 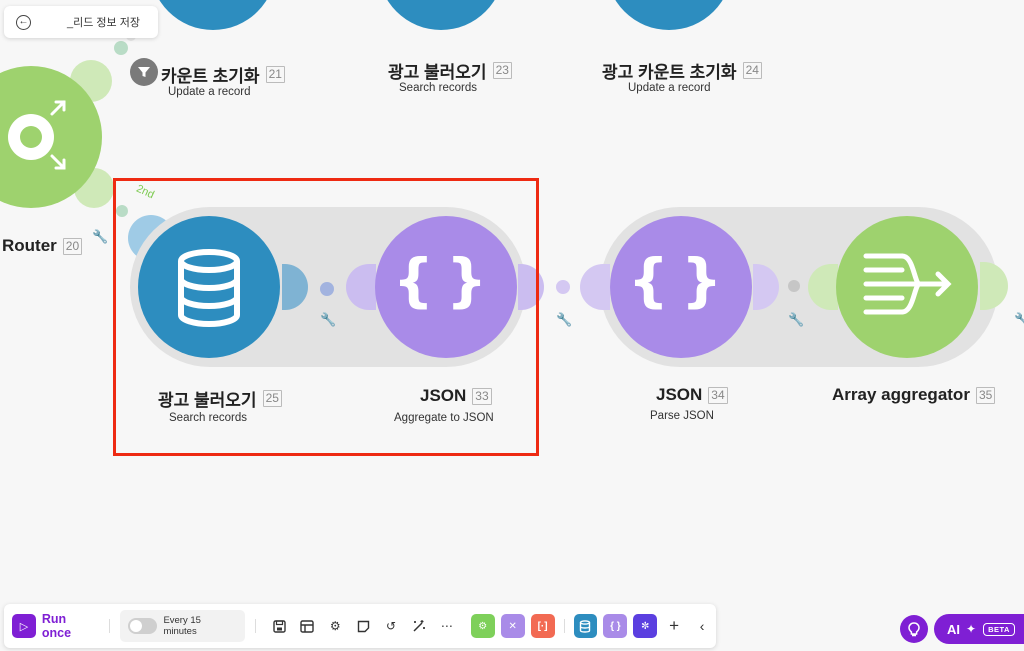 I want to click on module-number-badge: 35, so click(x=985, y=395).